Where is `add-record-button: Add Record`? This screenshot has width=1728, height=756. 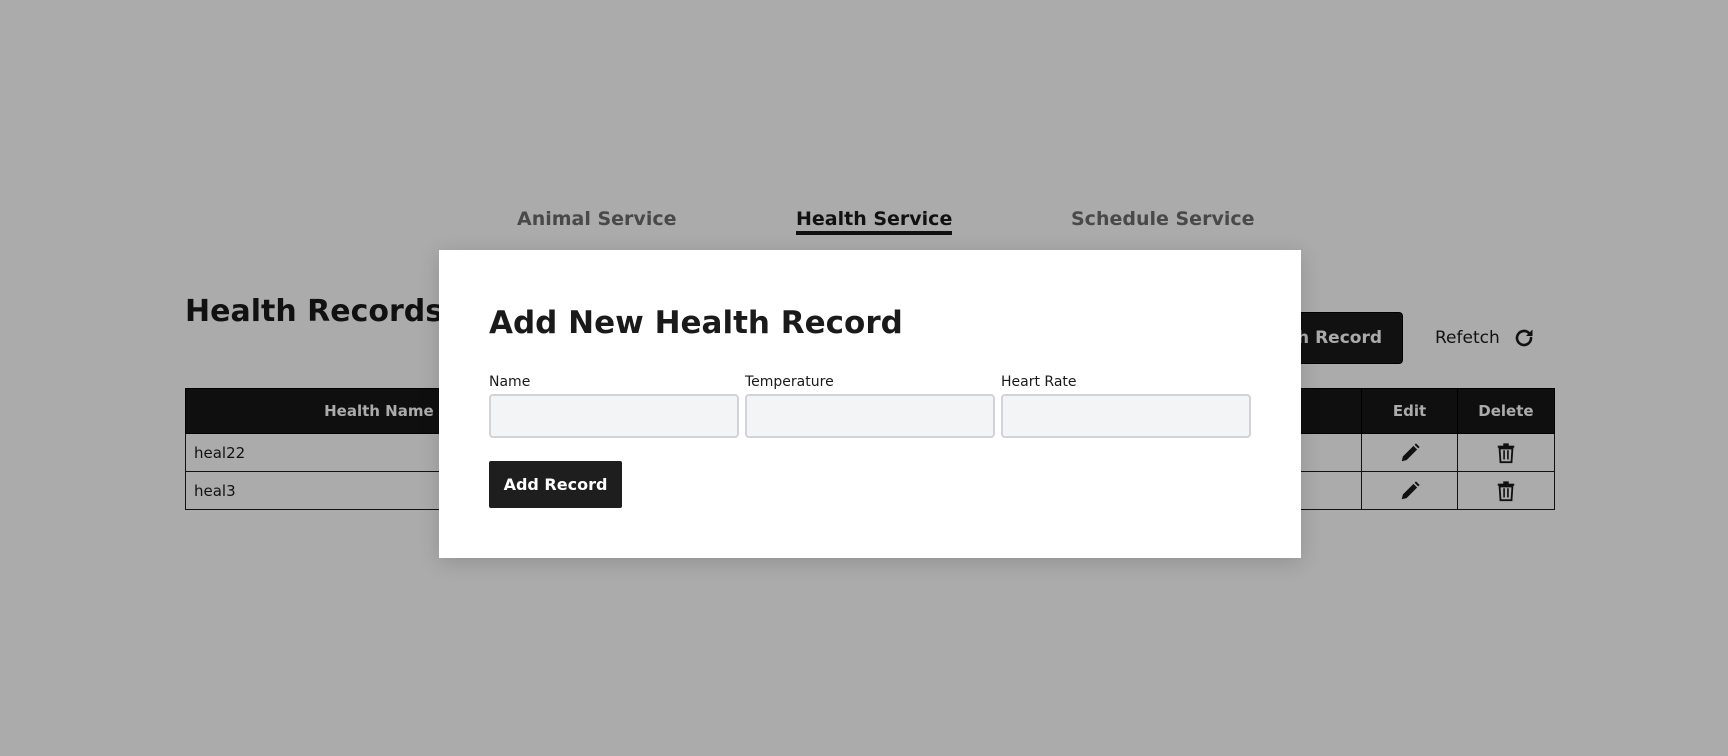
add-record-button: Add Record is located at coordinates (555, 484).